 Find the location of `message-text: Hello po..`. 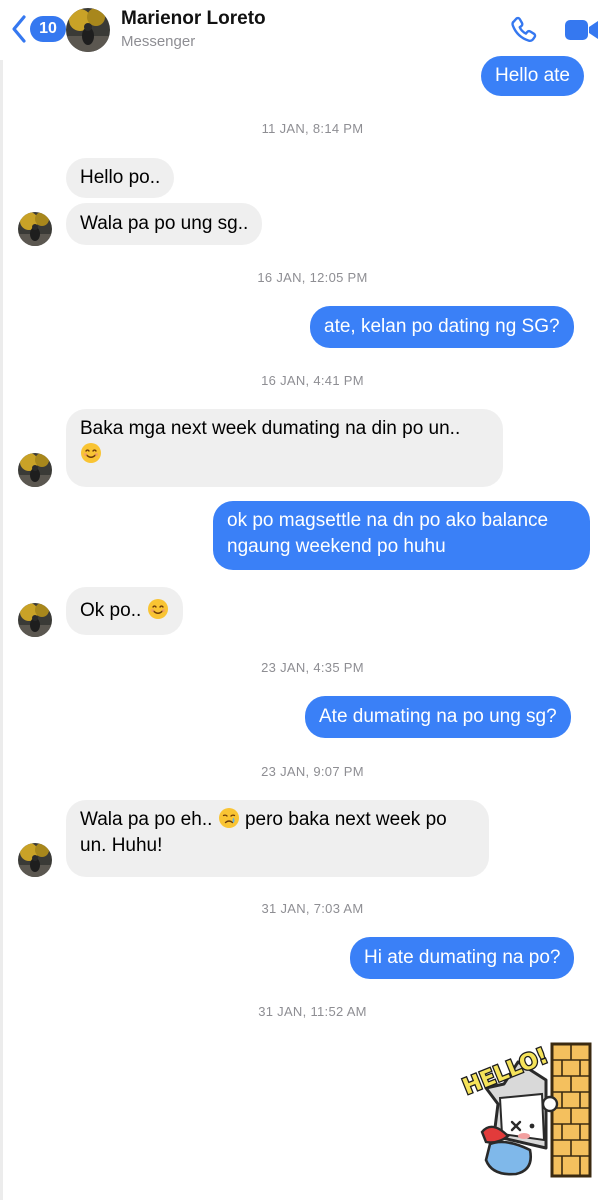

message-text: Hello po.. is located at coordinates (120, 177).